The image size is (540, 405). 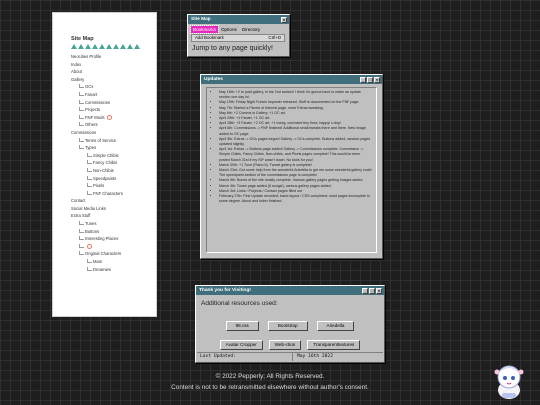 I want to click on resource-bootstrap-button: Bootstrap, so click(x=287, y=326).